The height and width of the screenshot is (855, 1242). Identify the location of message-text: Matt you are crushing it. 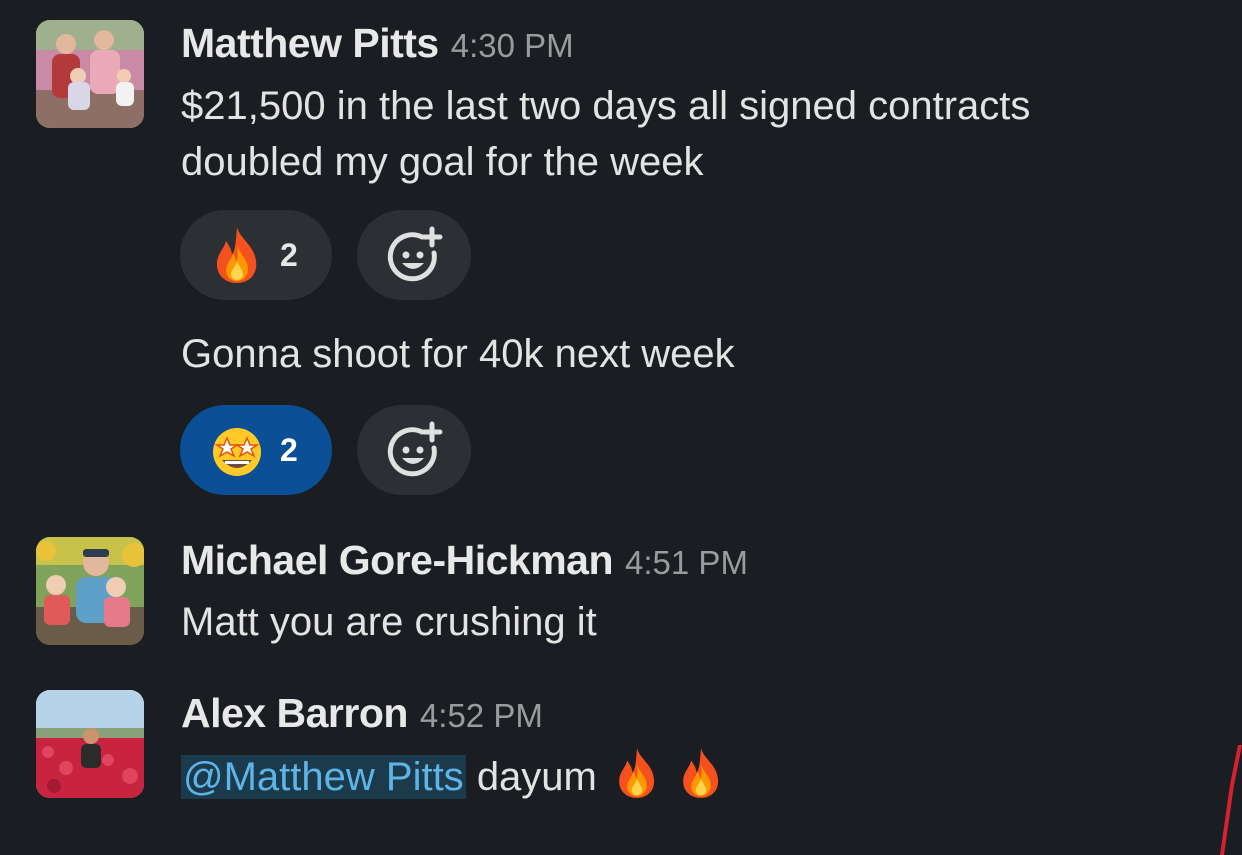
(389, 622).